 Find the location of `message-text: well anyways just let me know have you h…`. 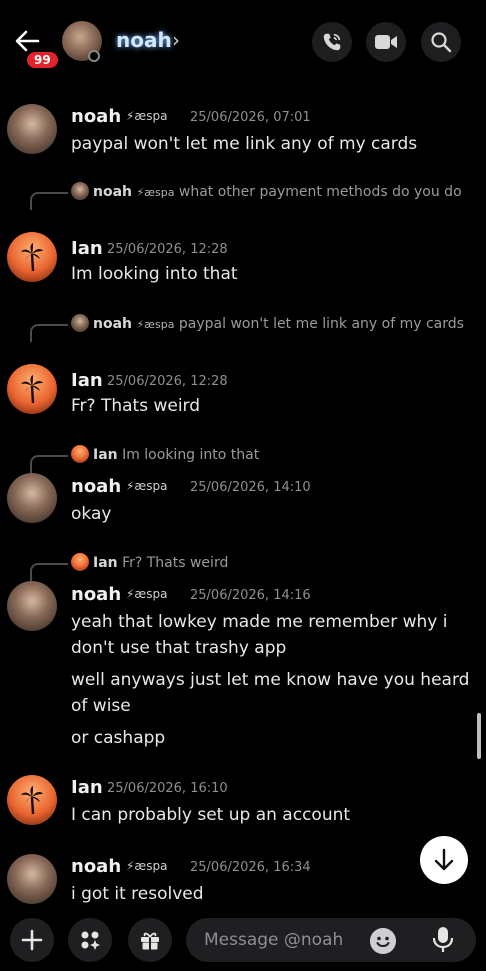

message-text: well anyways just let me know have you h… is located at coordinates (270, 693).